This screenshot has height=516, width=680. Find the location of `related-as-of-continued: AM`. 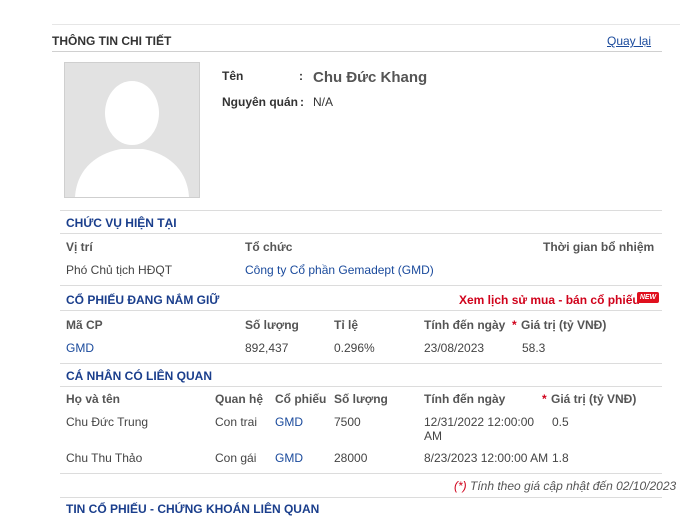

related-as-of-continued: AM is located at coordinates (433, 436).